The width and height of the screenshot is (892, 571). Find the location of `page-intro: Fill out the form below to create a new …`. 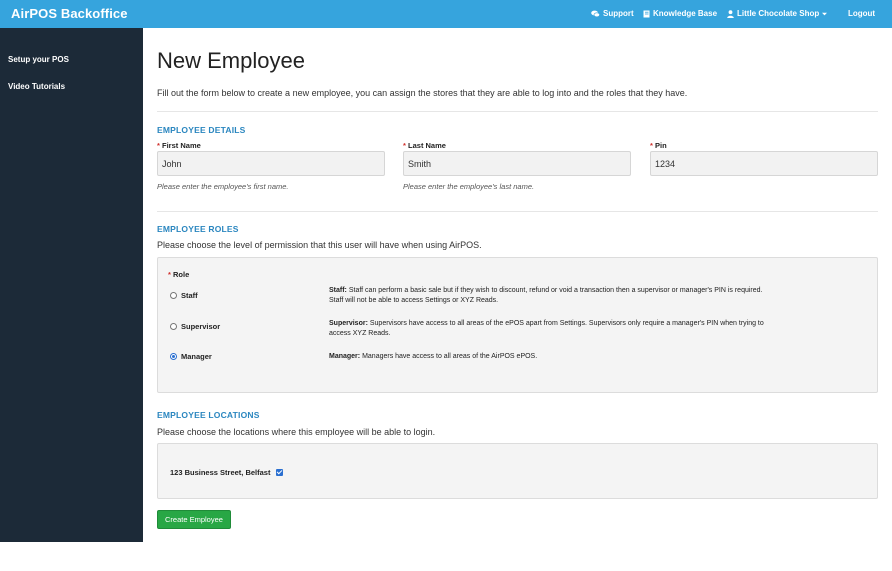

page-intro: Fill out the form below to create a new … is located at coordinates (422, 93).